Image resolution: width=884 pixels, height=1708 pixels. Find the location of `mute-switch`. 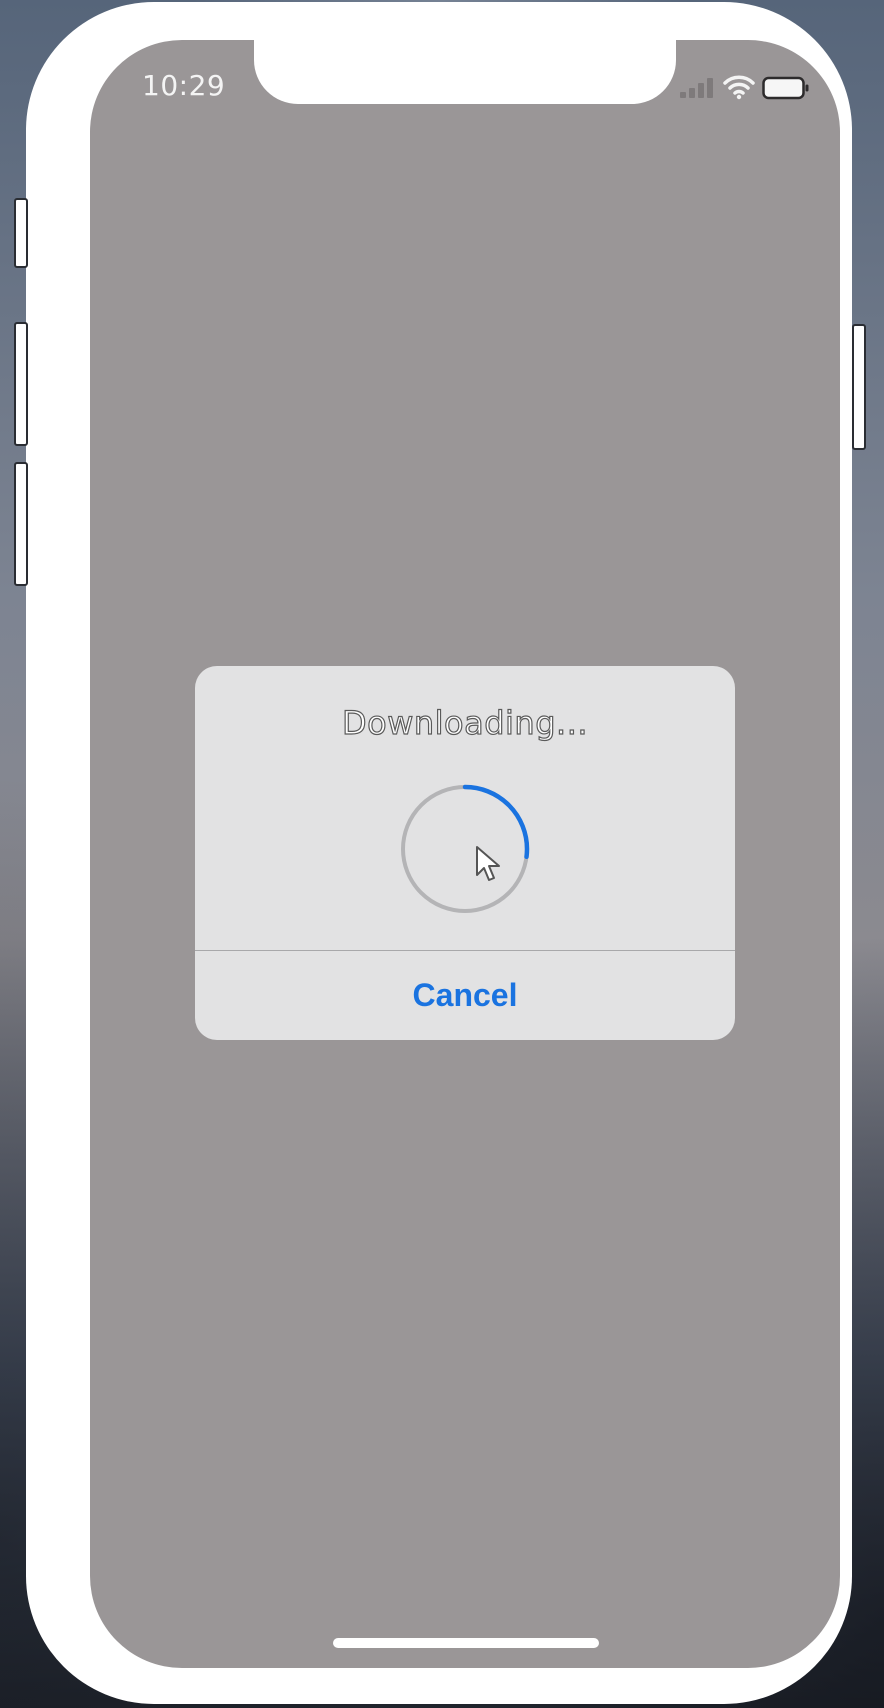

mute-switch is located at coordinates (21, 233).